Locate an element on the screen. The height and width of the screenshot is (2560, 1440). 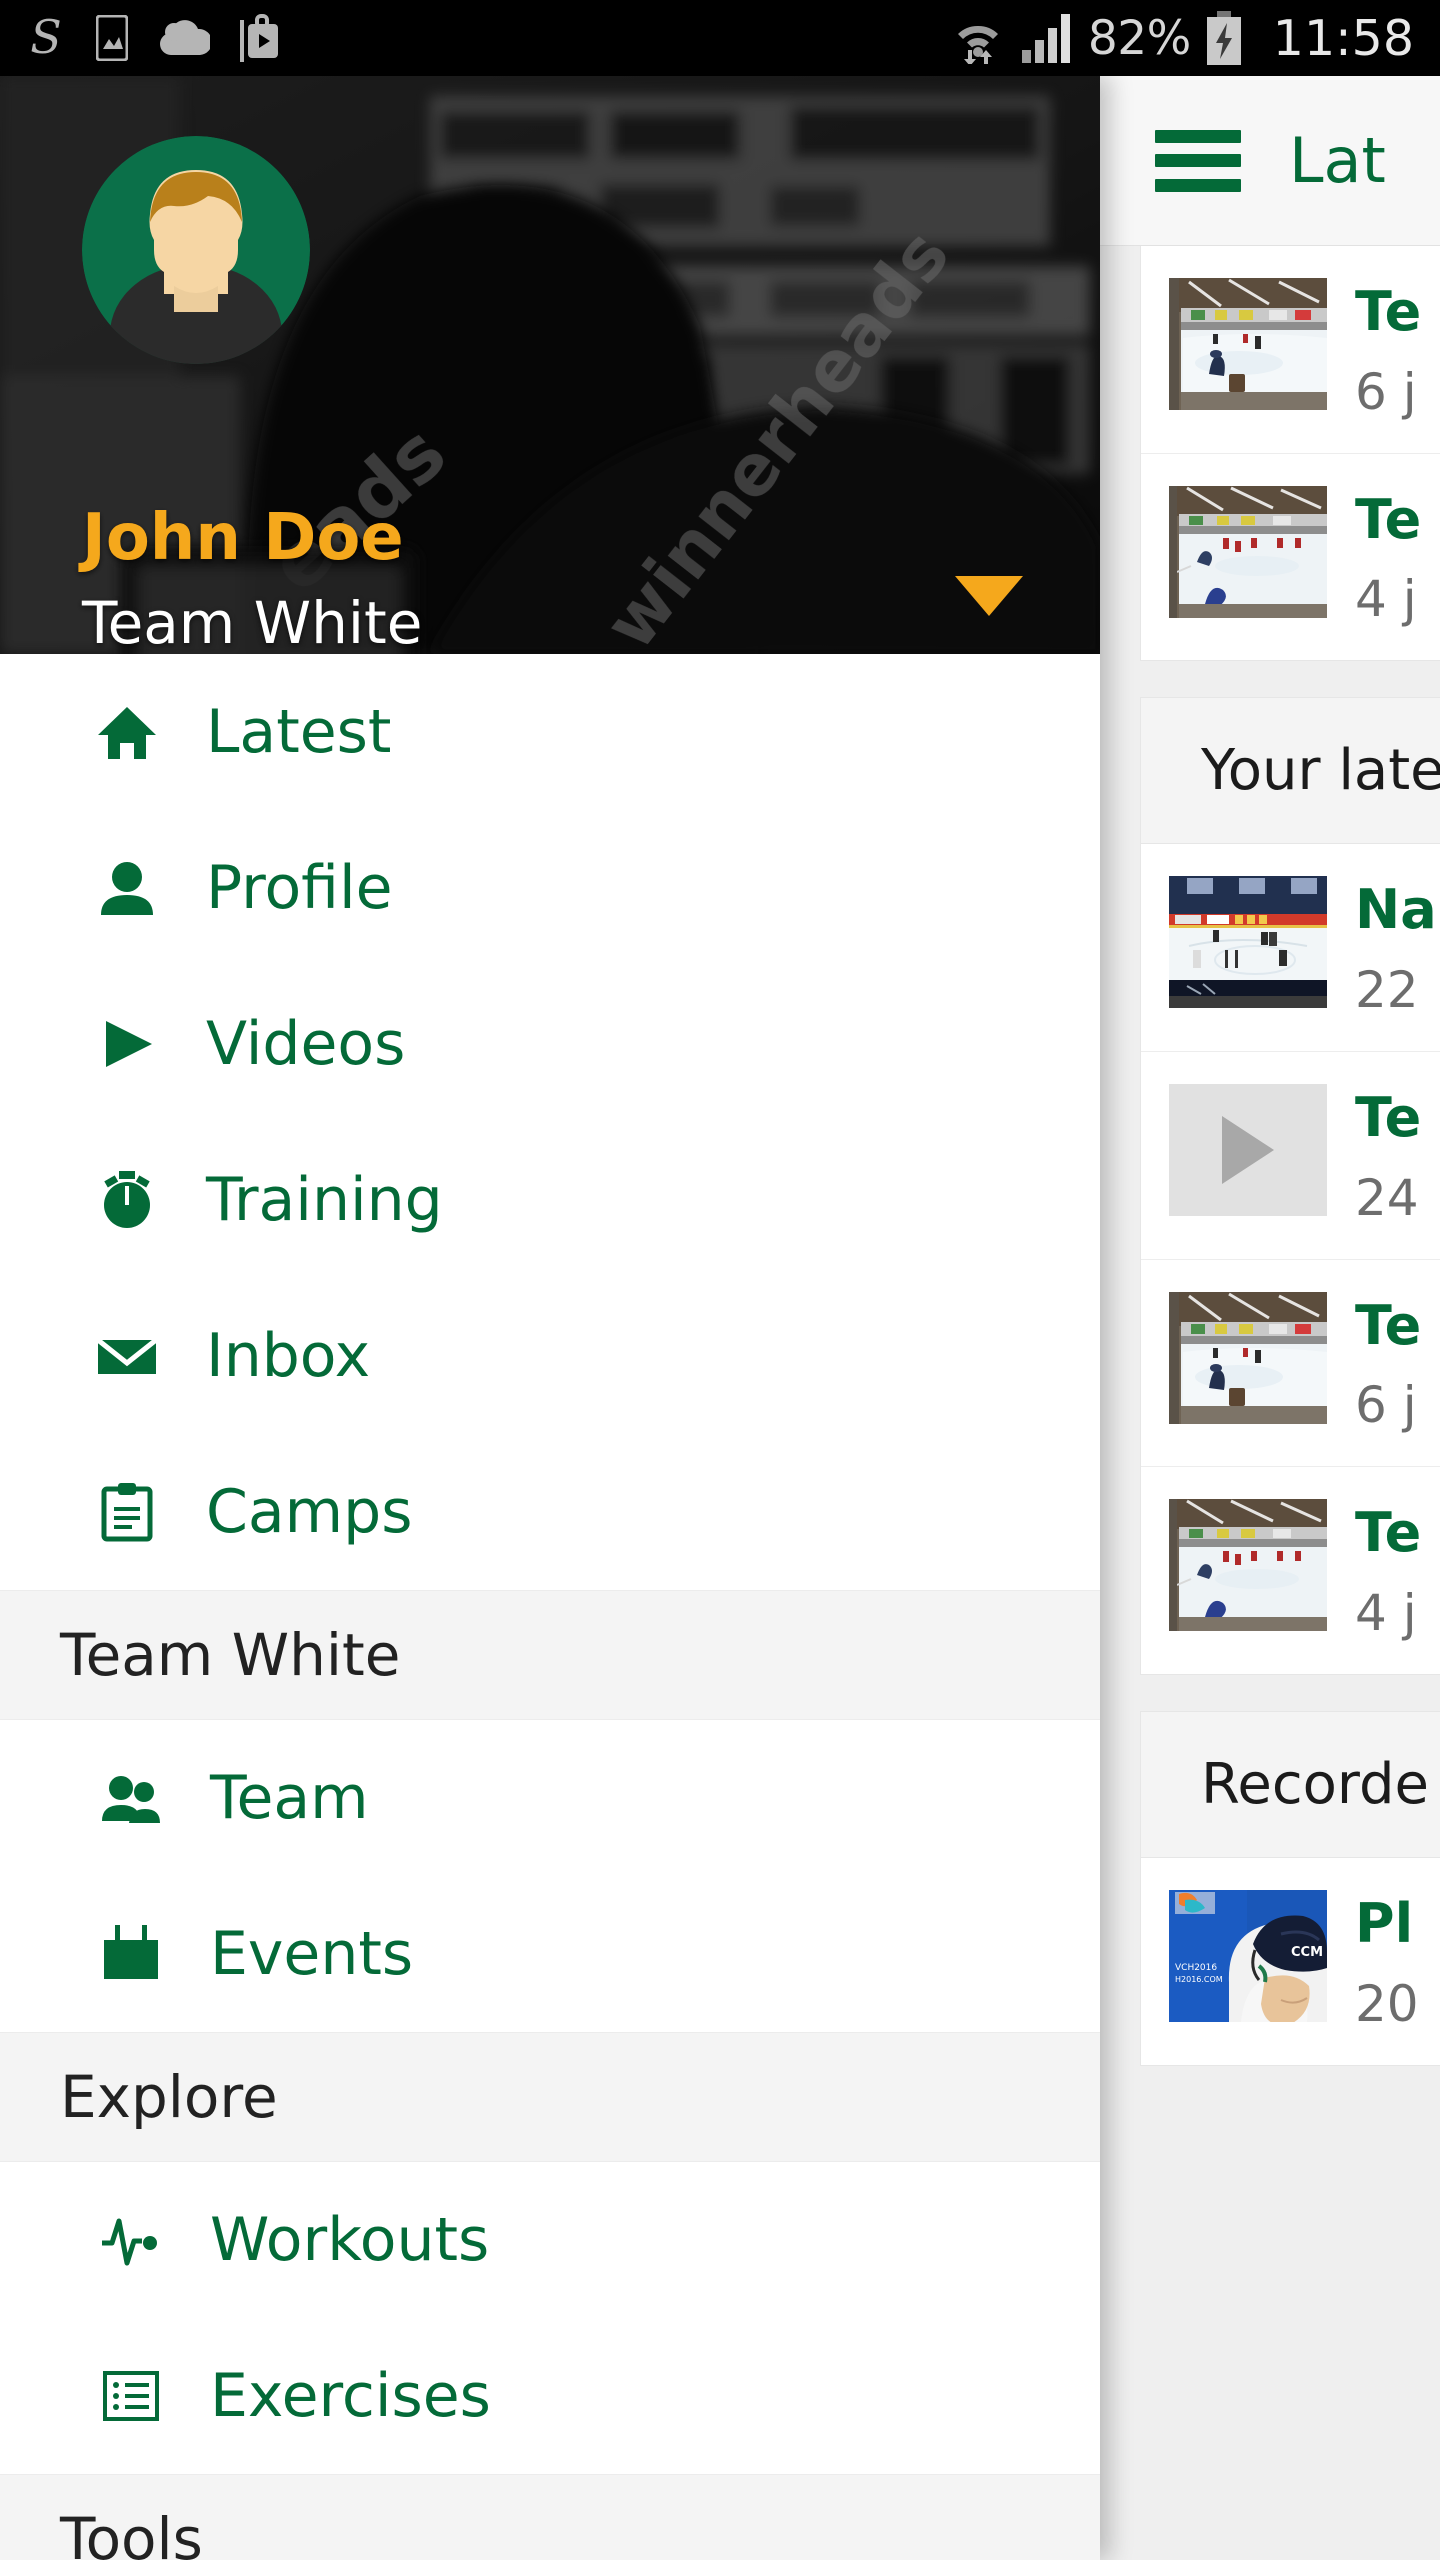
list-item: Na 22 is located at coordinates (1290, 948).